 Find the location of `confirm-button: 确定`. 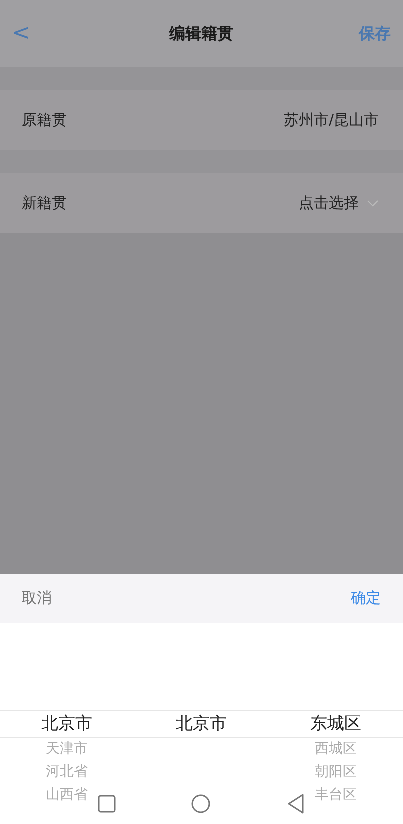

confirm-button: 确定 is located at coordinates (366, 598).